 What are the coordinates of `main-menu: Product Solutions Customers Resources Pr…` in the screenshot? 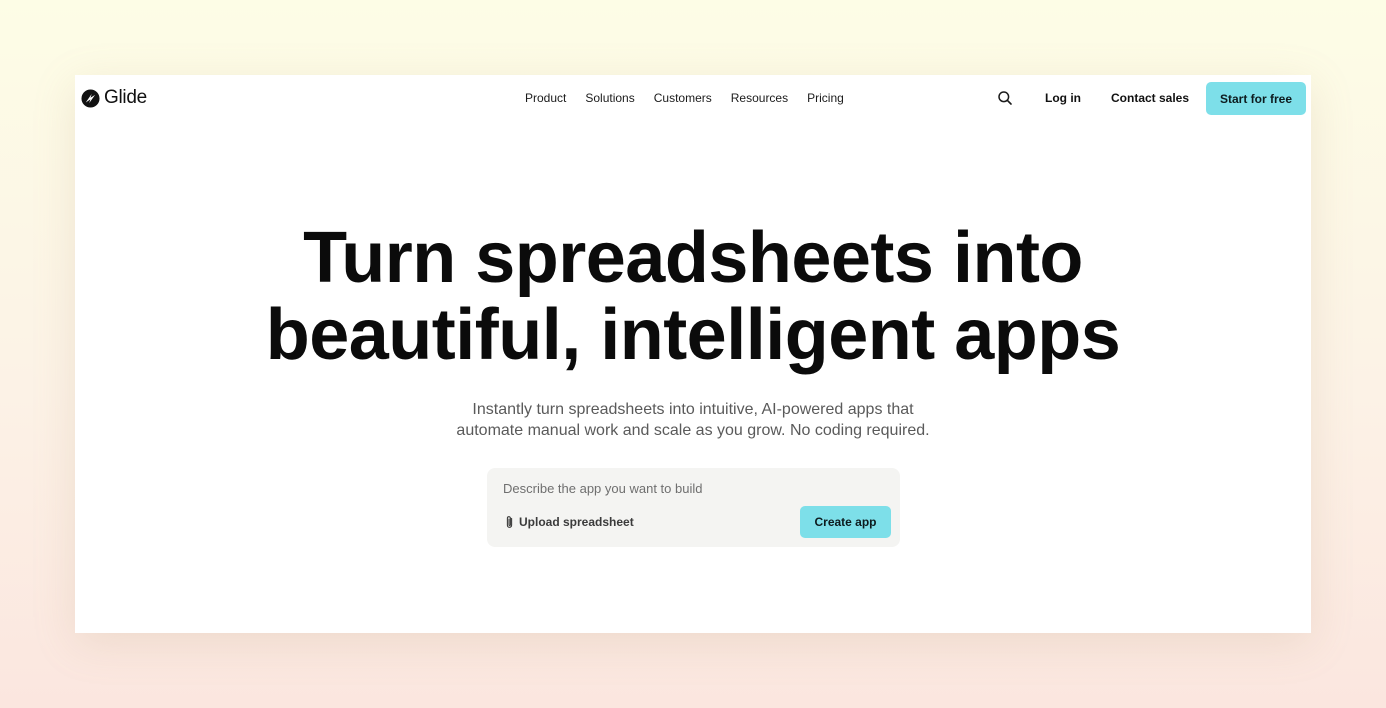 It's located at (684, 98).